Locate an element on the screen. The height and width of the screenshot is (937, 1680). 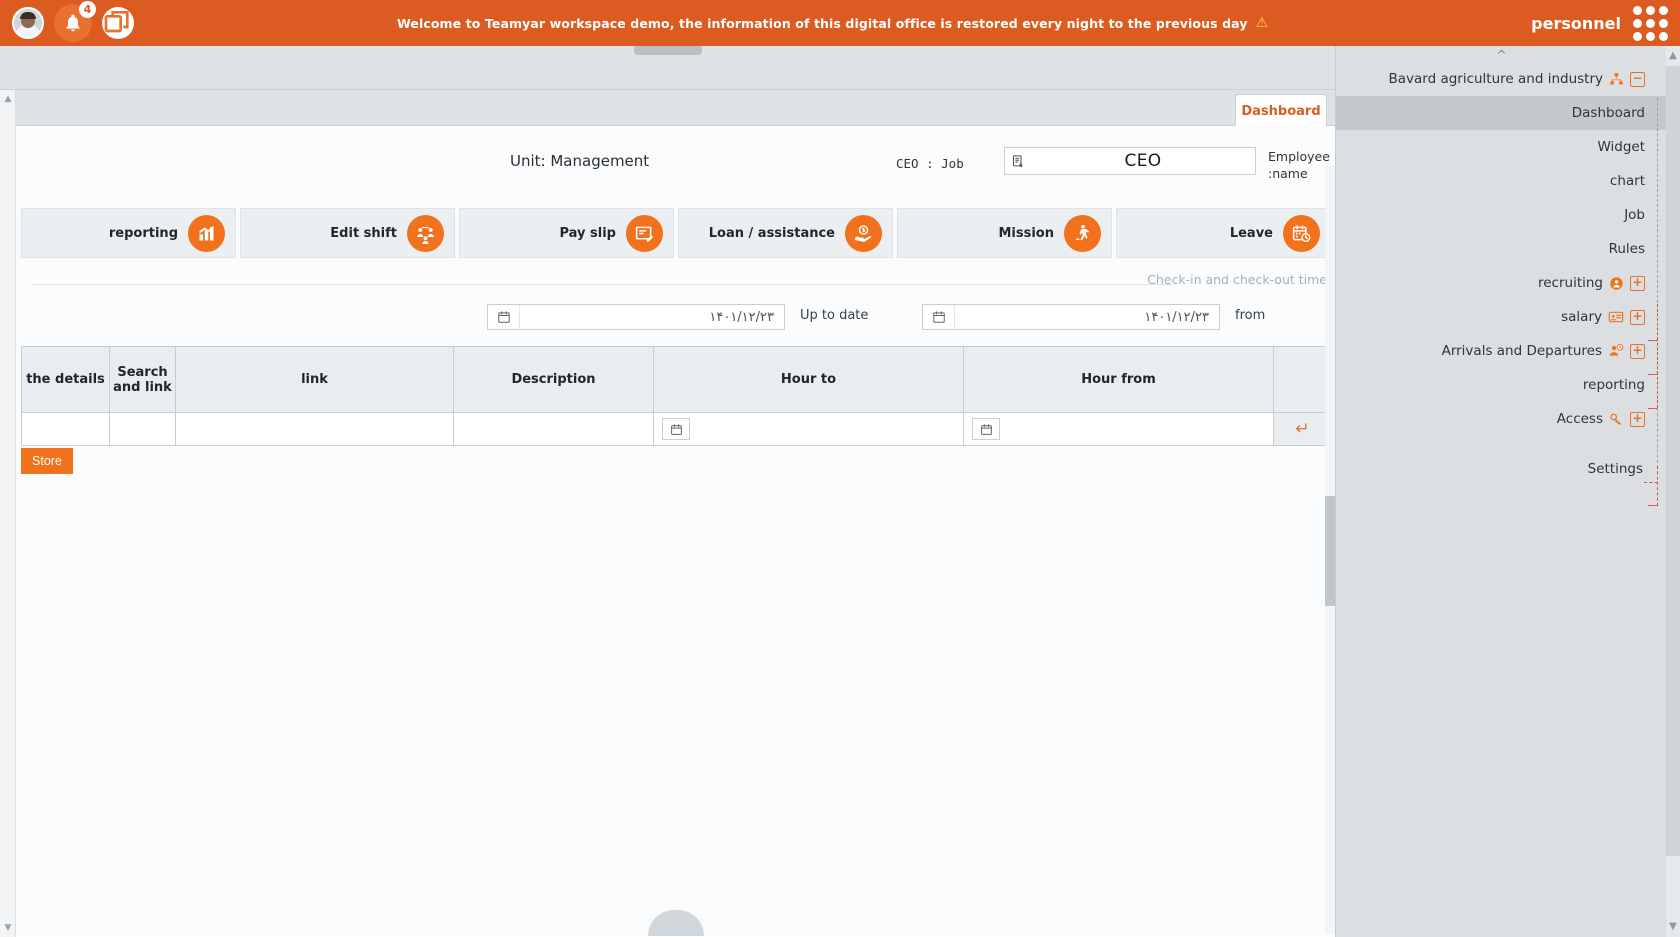
user-avatar is located at coordinates (28, 23).